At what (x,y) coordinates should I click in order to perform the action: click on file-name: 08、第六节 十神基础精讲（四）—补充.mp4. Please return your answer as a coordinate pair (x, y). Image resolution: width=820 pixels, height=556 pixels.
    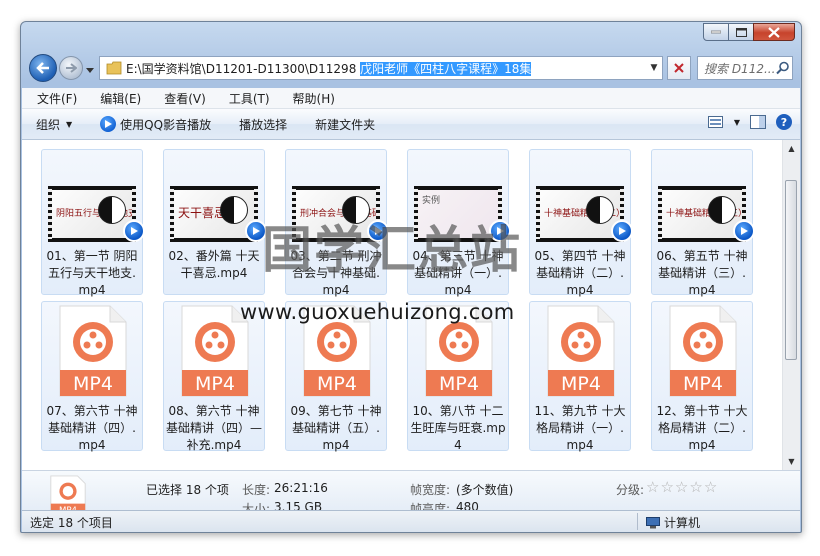
    Looking at the image, I should click on (214, 428).